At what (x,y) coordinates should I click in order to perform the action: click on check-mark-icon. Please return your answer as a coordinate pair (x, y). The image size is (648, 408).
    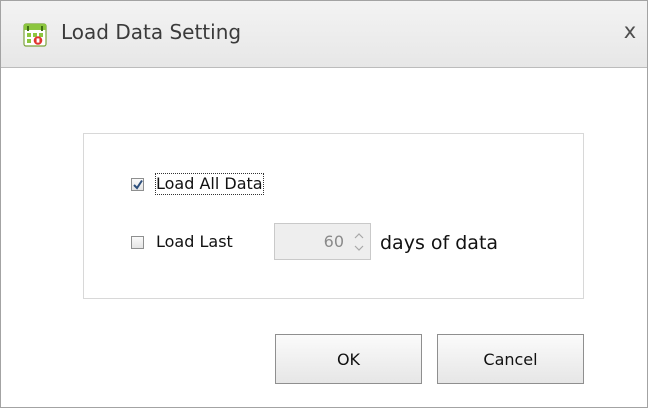
    Looking at the image, I should click on (138, 184).